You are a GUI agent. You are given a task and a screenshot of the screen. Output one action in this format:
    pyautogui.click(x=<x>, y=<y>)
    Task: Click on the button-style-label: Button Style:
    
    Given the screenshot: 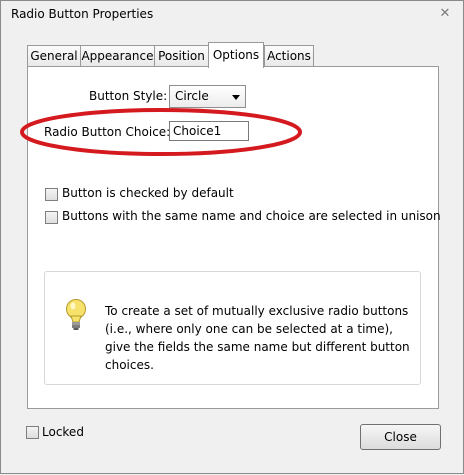 What is the action you would take?
    pyautogui.click(x=128, y=96)
    